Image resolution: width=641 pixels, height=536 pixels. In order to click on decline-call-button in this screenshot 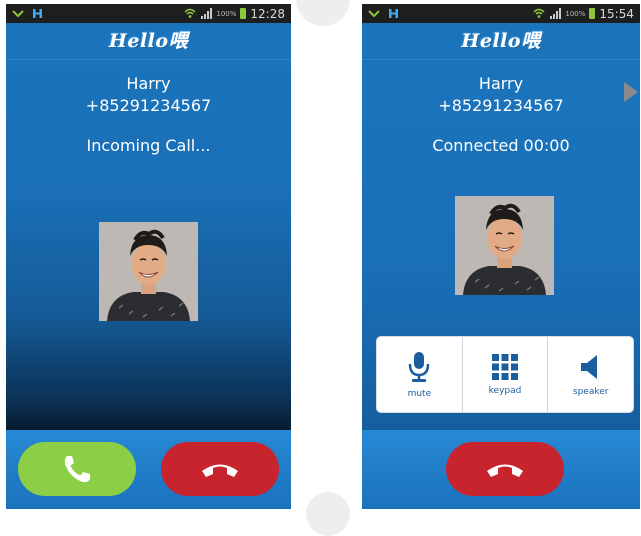, I will do `click(220, 469)`.